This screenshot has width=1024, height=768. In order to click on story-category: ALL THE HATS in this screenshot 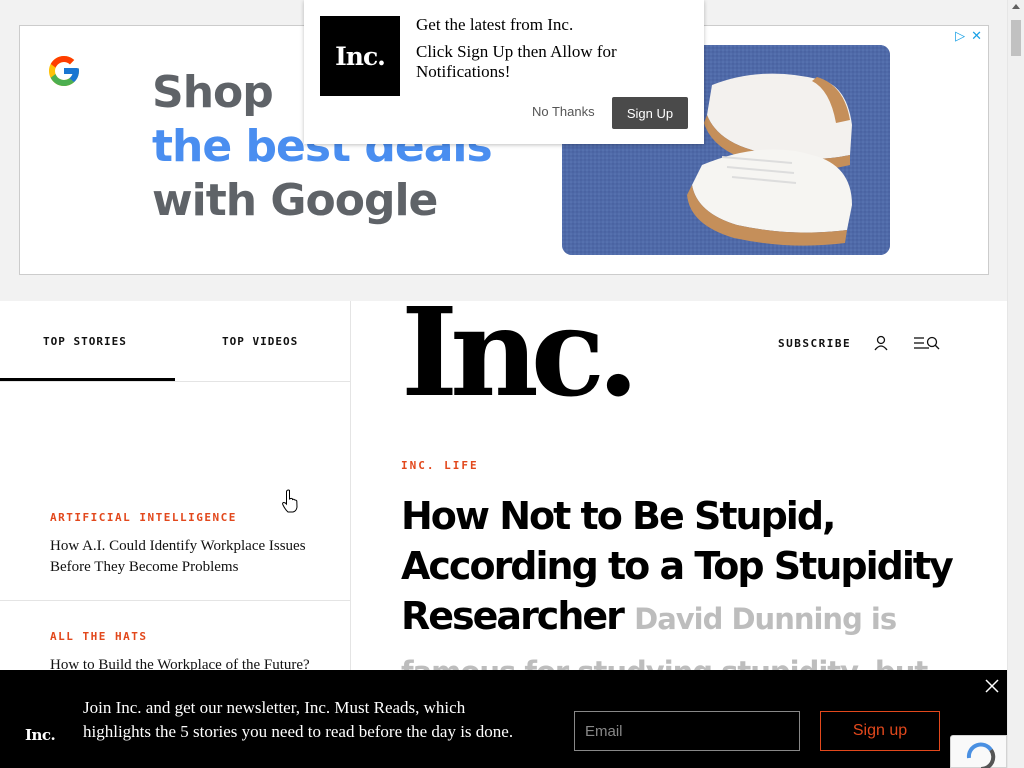, I will do `click(200, 636)`.